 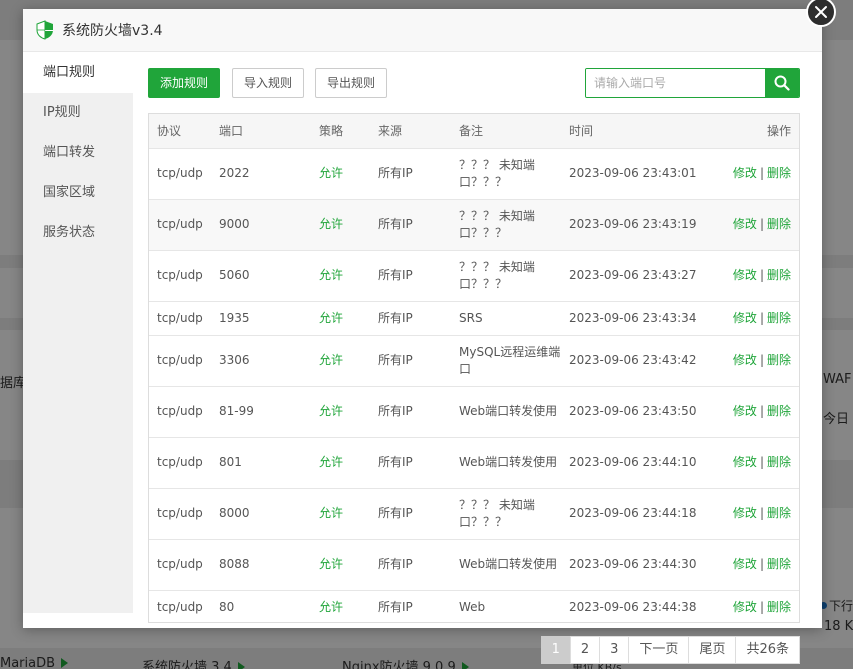 I want to click on cell-time: 2023-09-06 23:44:38, so click(x=636, y=606).